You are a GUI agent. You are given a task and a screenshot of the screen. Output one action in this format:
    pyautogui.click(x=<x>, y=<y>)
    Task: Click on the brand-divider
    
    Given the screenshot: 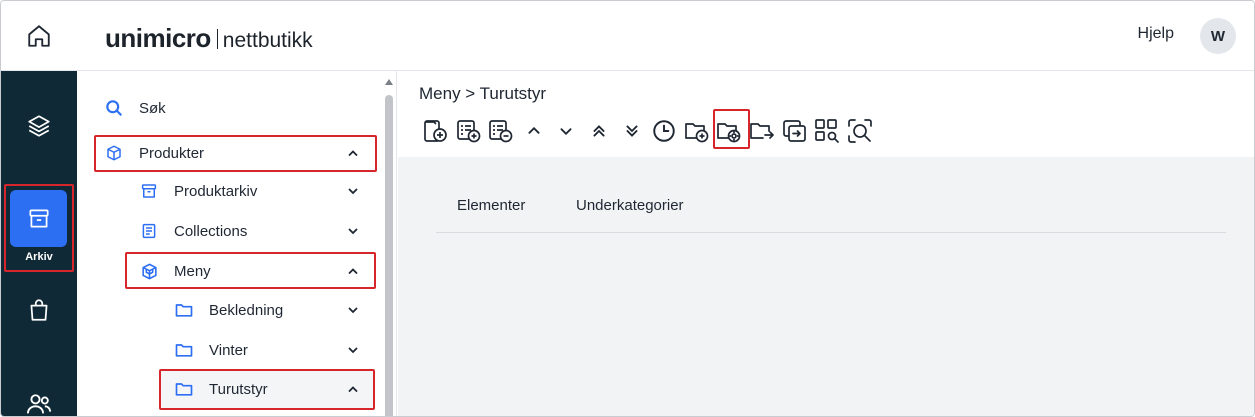 What is the action you would take?
    pyautogui.click(x=217, y=38)
    